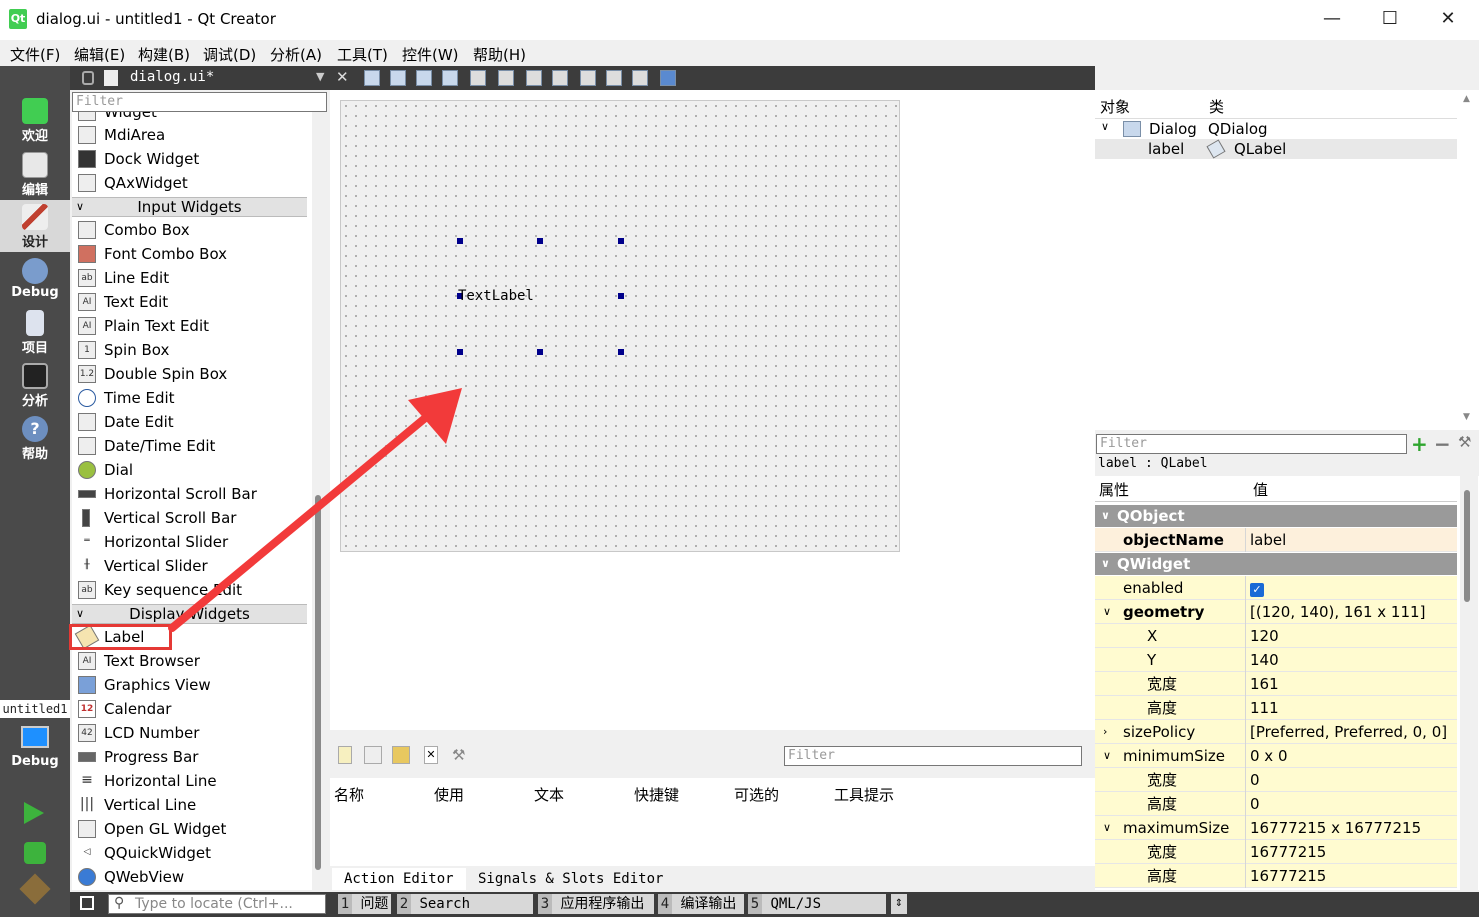 This screenshot has height=917, width=1479. What do you see at coordinates (192, 278) in the screenshot?
I see `widget-item: ab Line Edit` at bounding box center [192, 278].